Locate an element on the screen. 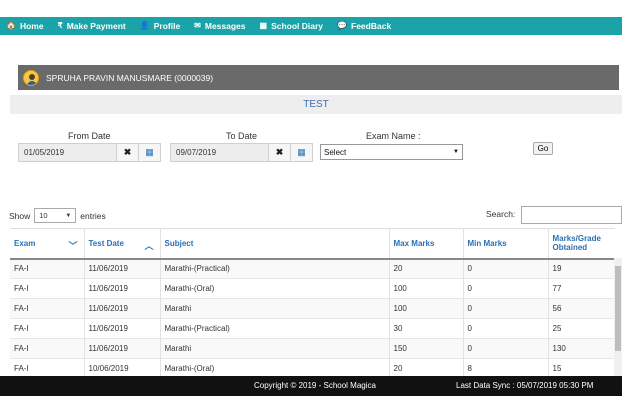 Image resolution: width=622 pixels, height=396 pixels. table-cell: 10/06/2019 is located at coordinates (121, 367).